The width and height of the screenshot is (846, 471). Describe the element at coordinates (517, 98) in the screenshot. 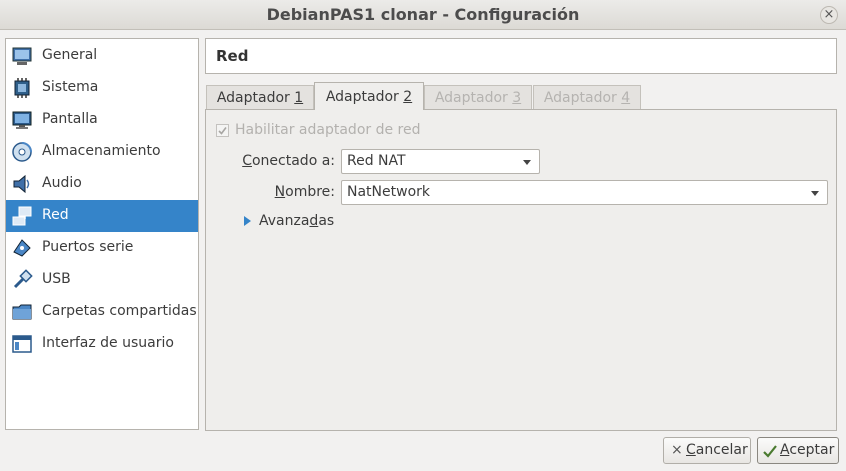

I see `tab-mnemonic: 3` at that location.